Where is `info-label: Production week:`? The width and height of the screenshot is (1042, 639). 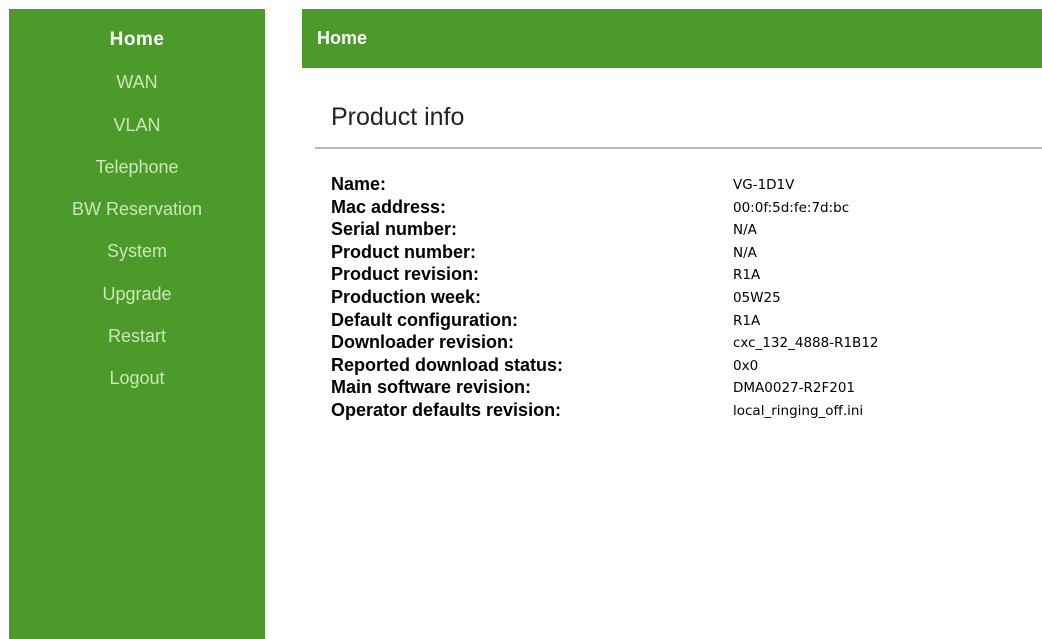
info-label: Production week: is located at coordinates (406, 296).